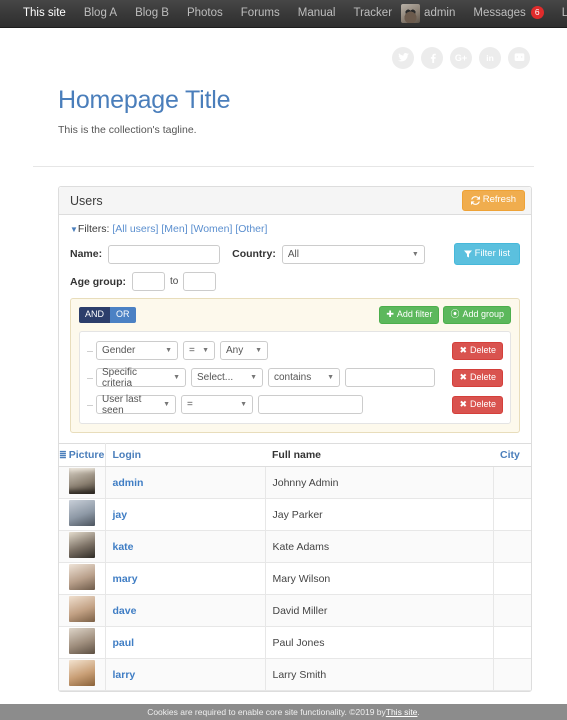 This screenshot has width=567, height=720. I want to click on nav-item-photos: Photos, so click(205, 13).